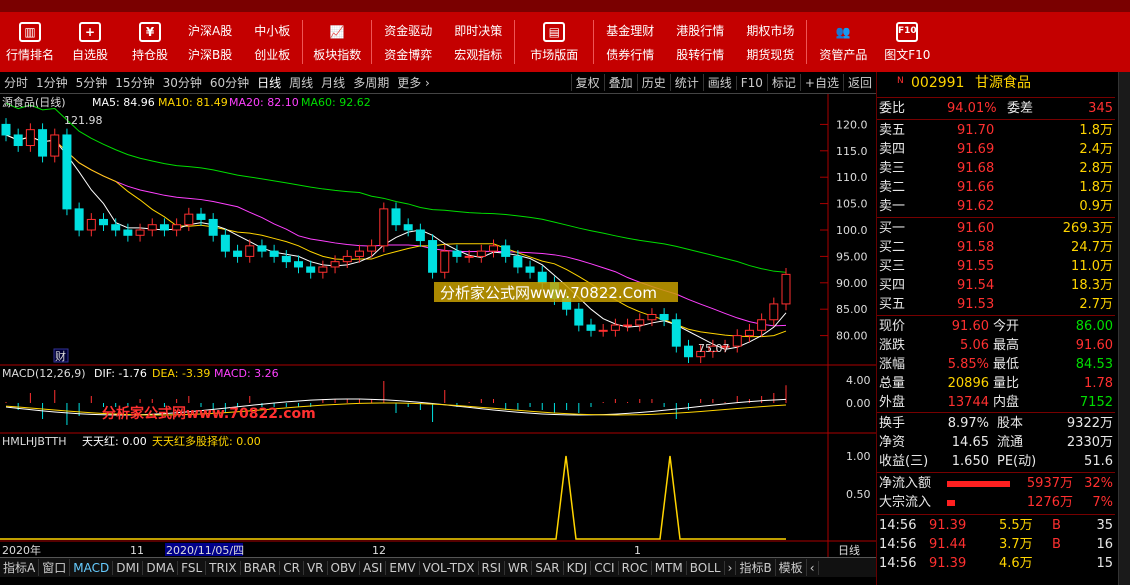 The width and height of the screenshot is (1130, 585). What do you see at coordinates (907, 42) in the screenshot?
I see `toolbar-f10-button: F10 图文F10` at bounding box center [907, 42].